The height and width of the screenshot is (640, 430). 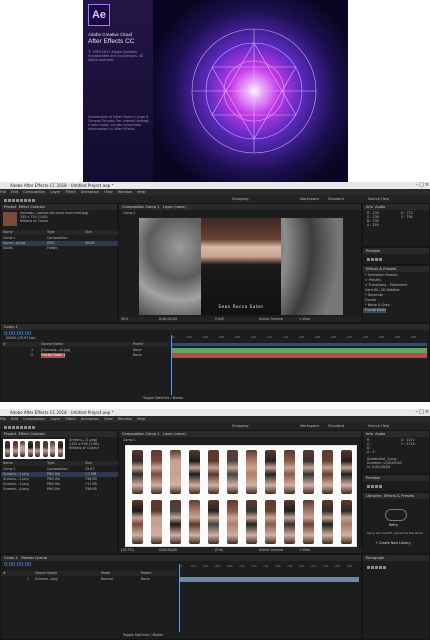 I want to click on ruler-tick-label: 26s, so click(x=382, y=337).